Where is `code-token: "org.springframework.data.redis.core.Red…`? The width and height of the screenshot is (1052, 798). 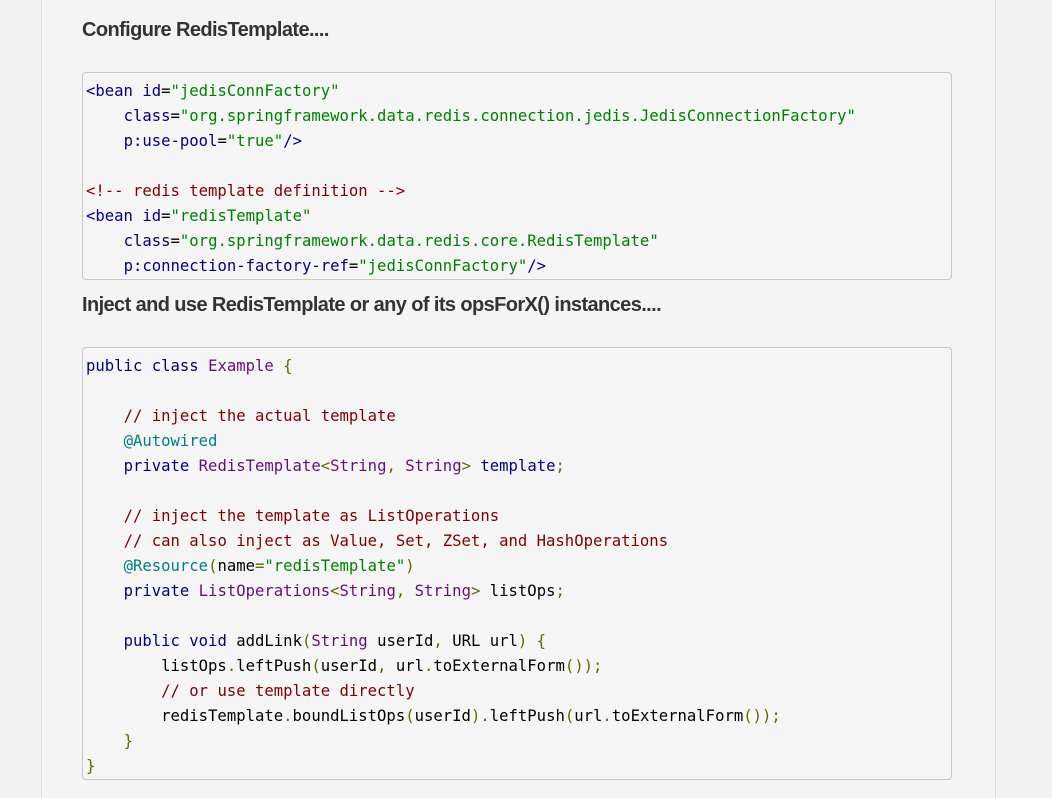
code-token: "org.springframework.data.redis.core.Red… is located at coordinates (419, 241).